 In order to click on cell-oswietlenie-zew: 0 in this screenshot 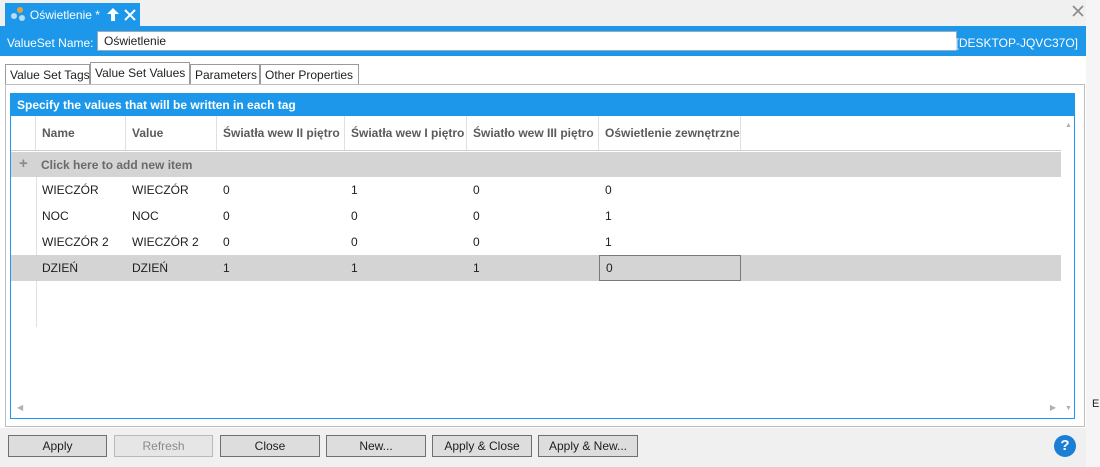, I will do `click(605, 190)`.